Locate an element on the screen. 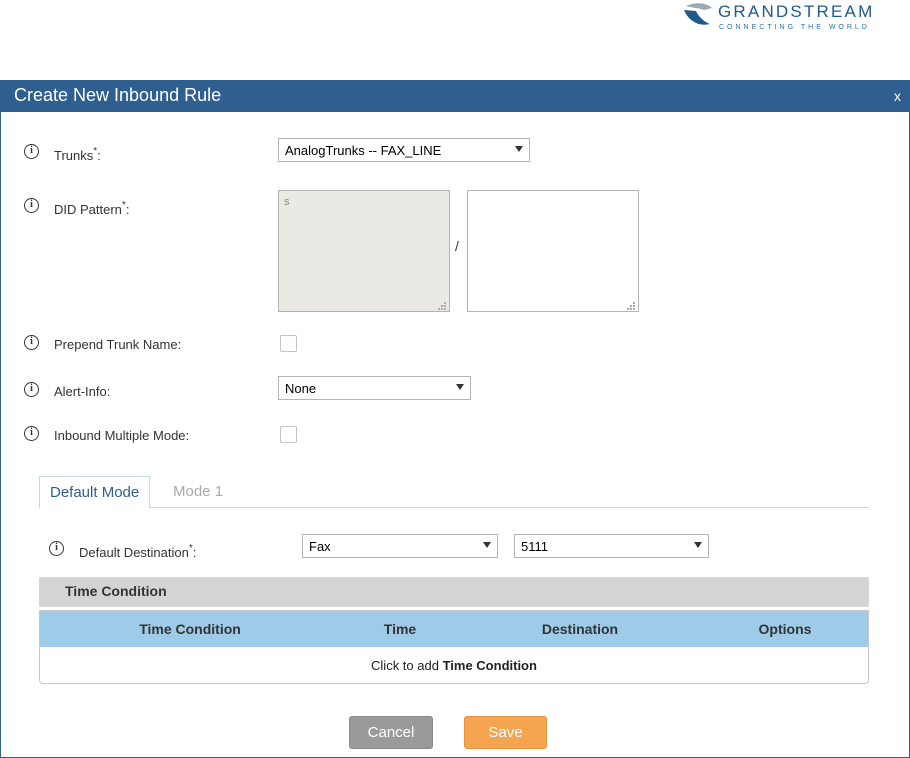 The width and height of the screenshot is (910, 758). trunks-label-text: Trunks is located at coordinates (74, 155).